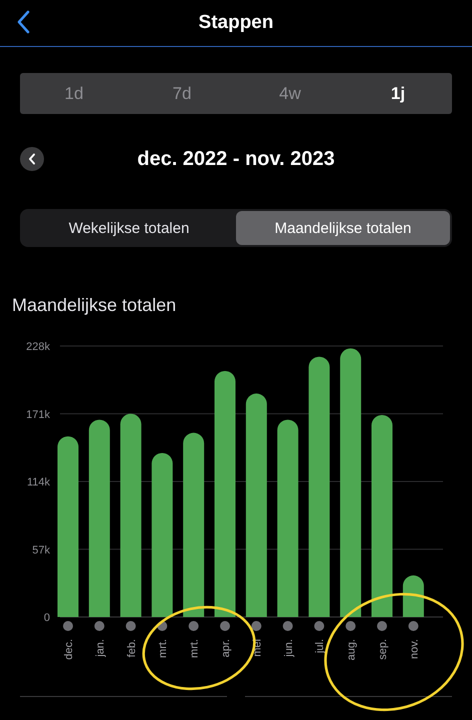 Image resolution: width=472 pixels, height=720 pixels. What do you see at coordinates (23, 22) in the screenshot?
I see `back-icon` at bounding box center [23, 22].